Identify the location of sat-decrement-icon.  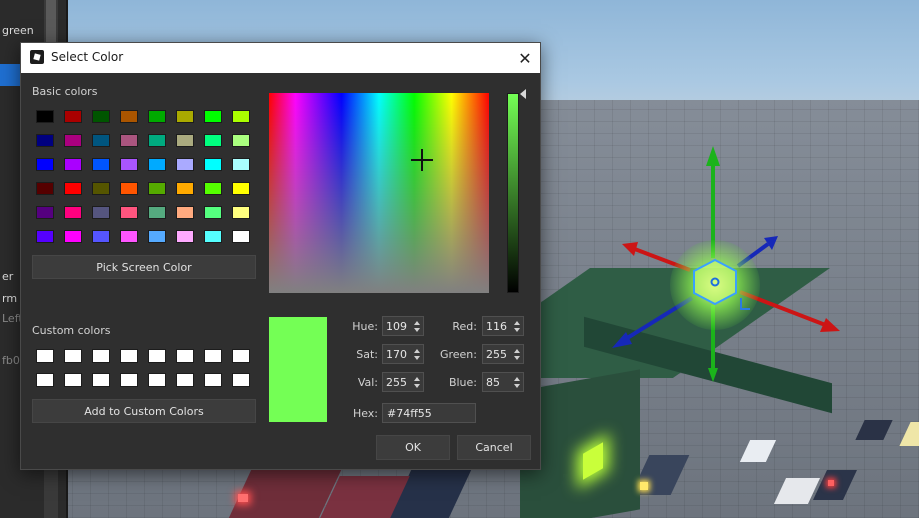
(417, 358).